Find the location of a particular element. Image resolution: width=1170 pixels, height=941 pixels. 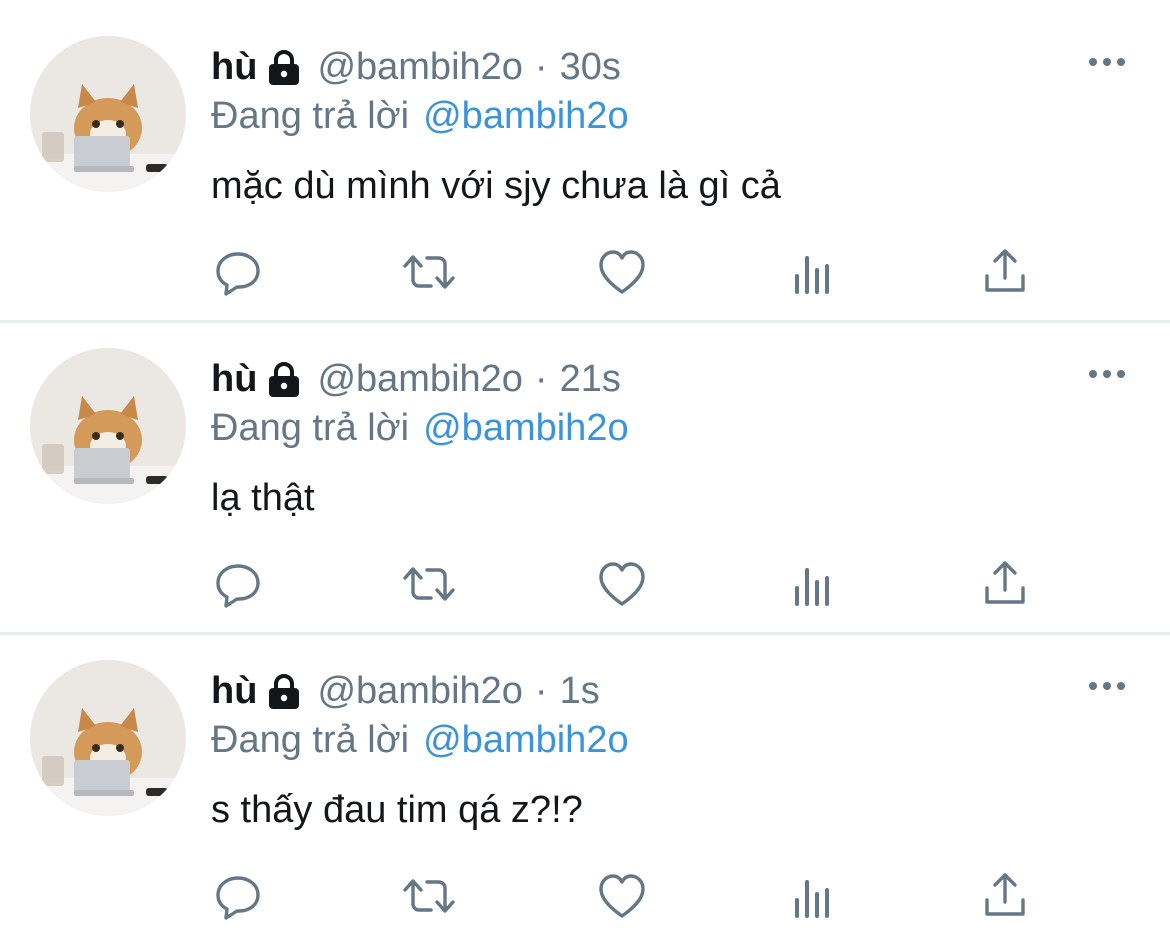

tweet-header: hù @bambih2o · 21s is located at coordinates (416, 379).